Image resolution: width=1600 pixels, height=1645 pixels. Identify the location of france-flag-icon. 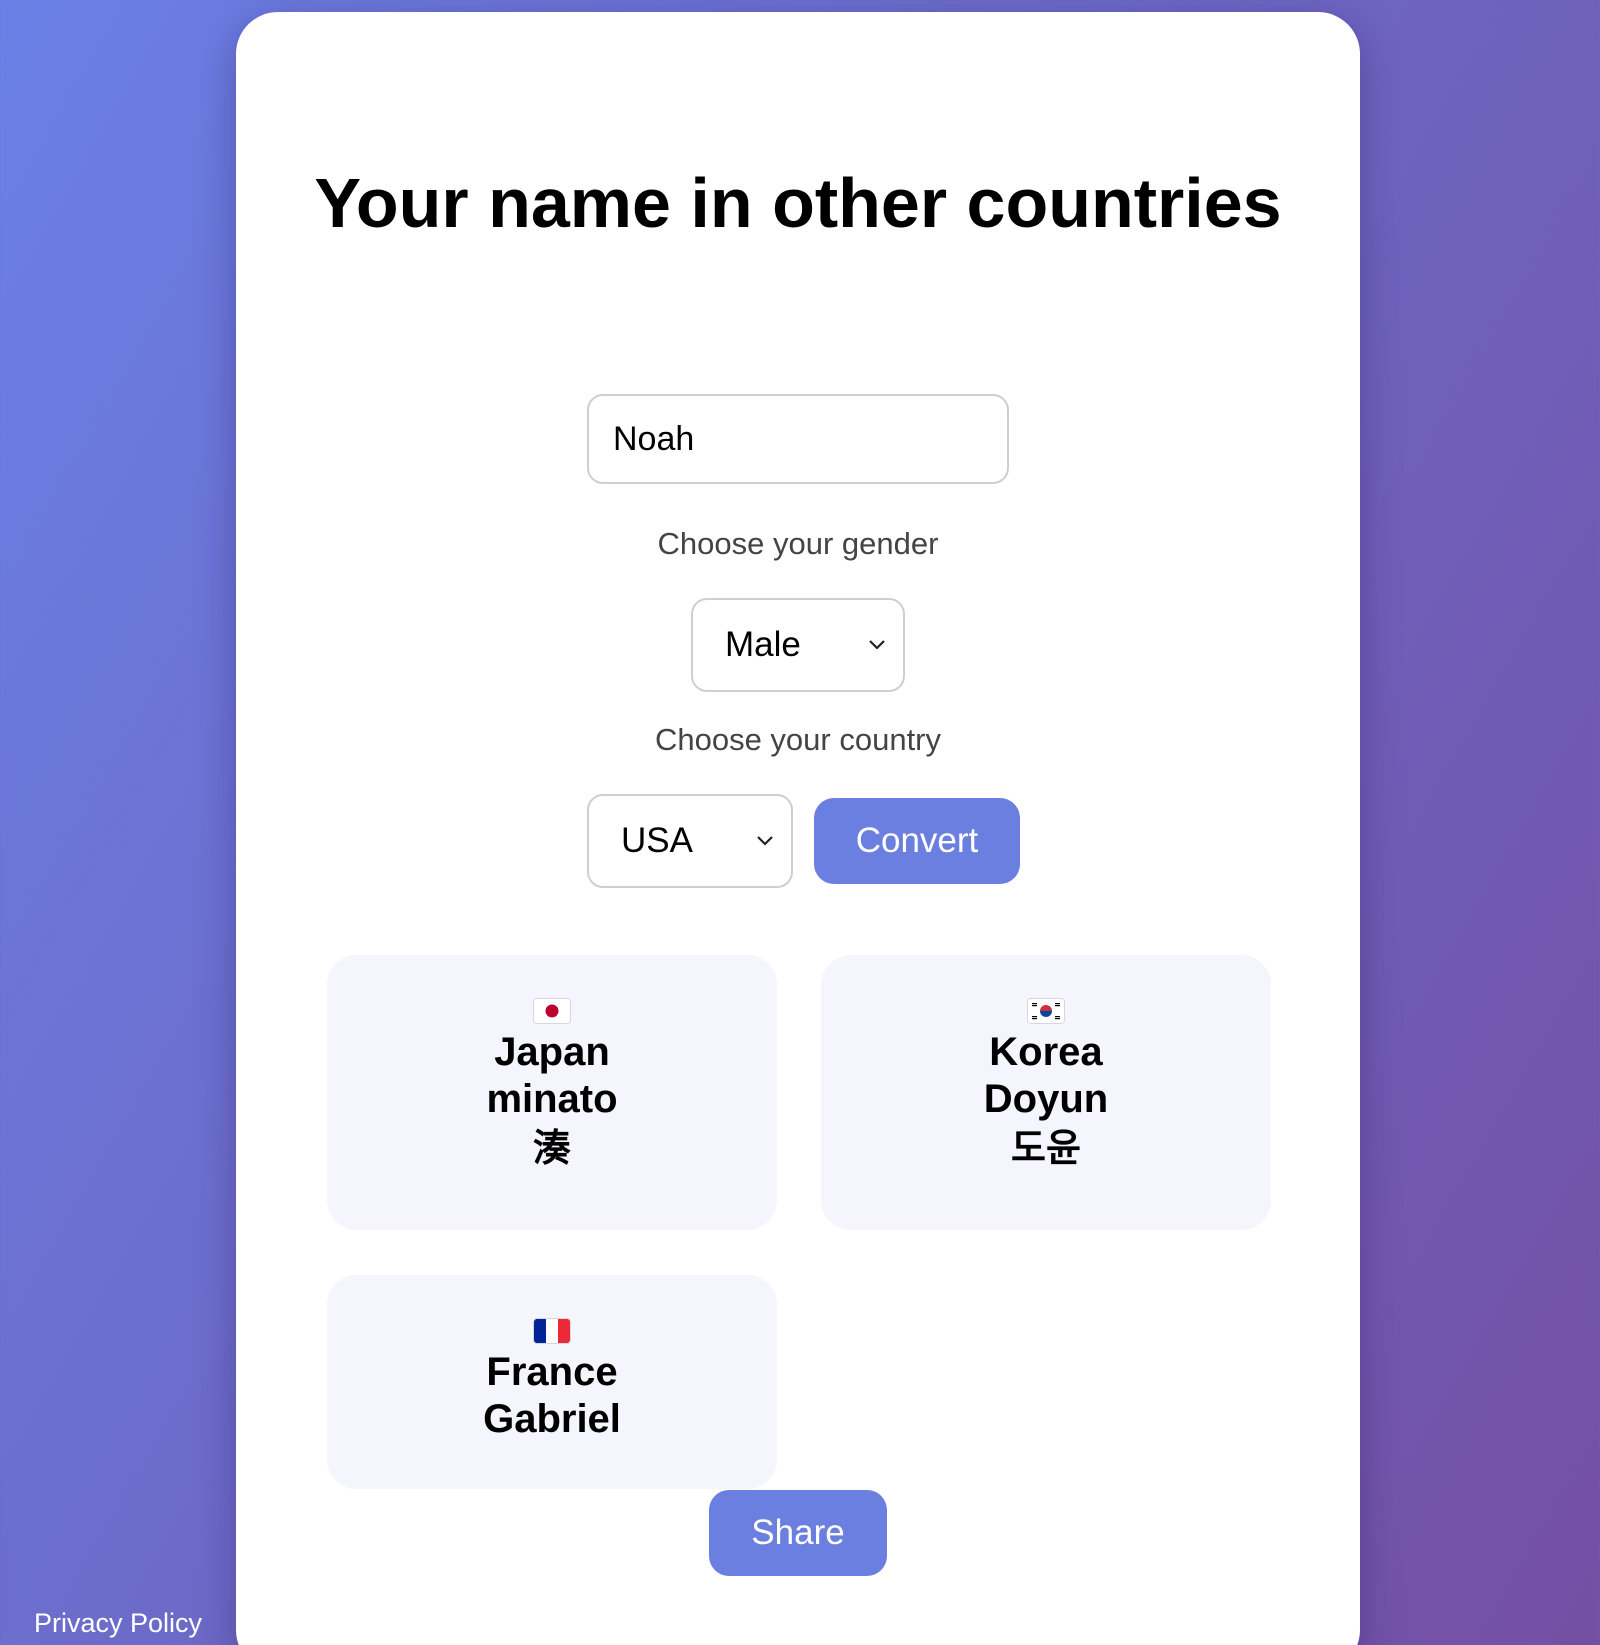
(552, 1331).